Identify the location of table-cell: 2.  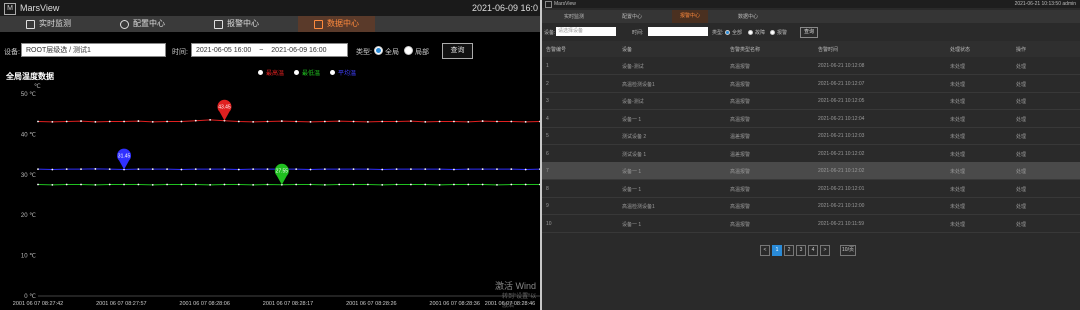
(547, 83).